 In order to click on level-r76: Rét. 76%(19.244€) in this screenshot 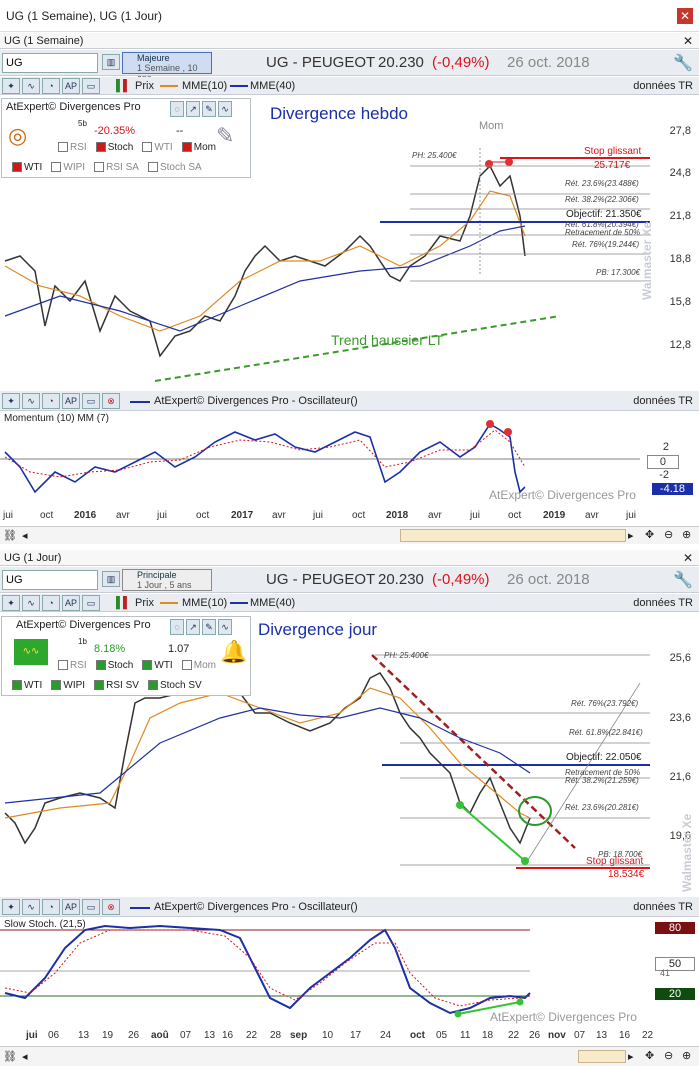, I will do `click(606, 244)`.